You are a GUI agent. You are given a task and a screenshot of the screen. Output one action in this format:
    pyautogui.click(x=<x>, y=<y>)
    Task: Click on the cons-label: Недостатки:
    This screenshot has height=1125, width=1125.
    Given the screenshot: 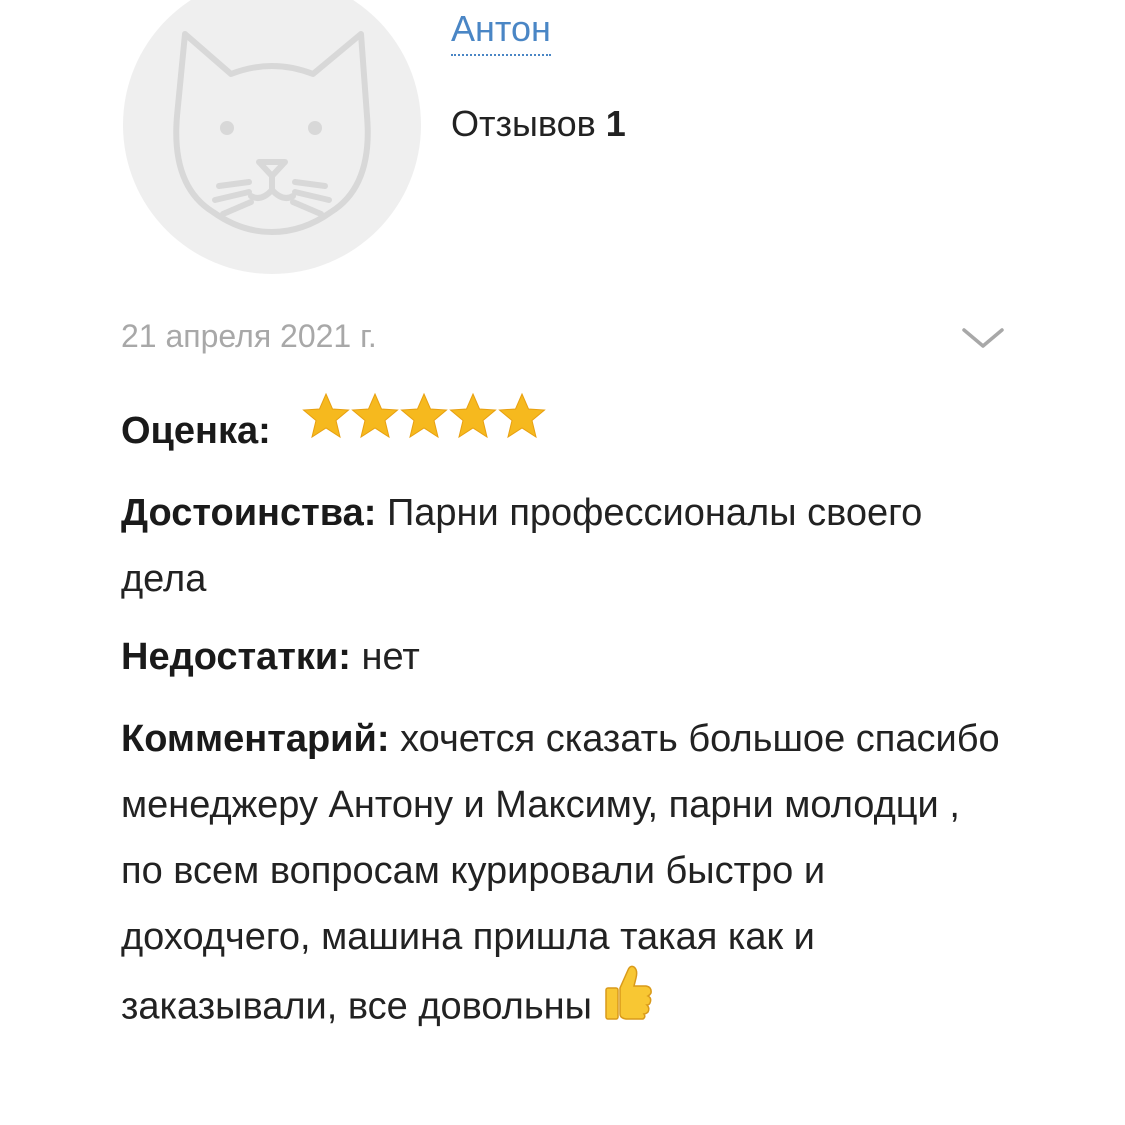 What is the action you would take?
    pyautogui.click(x=236, y=657)
    